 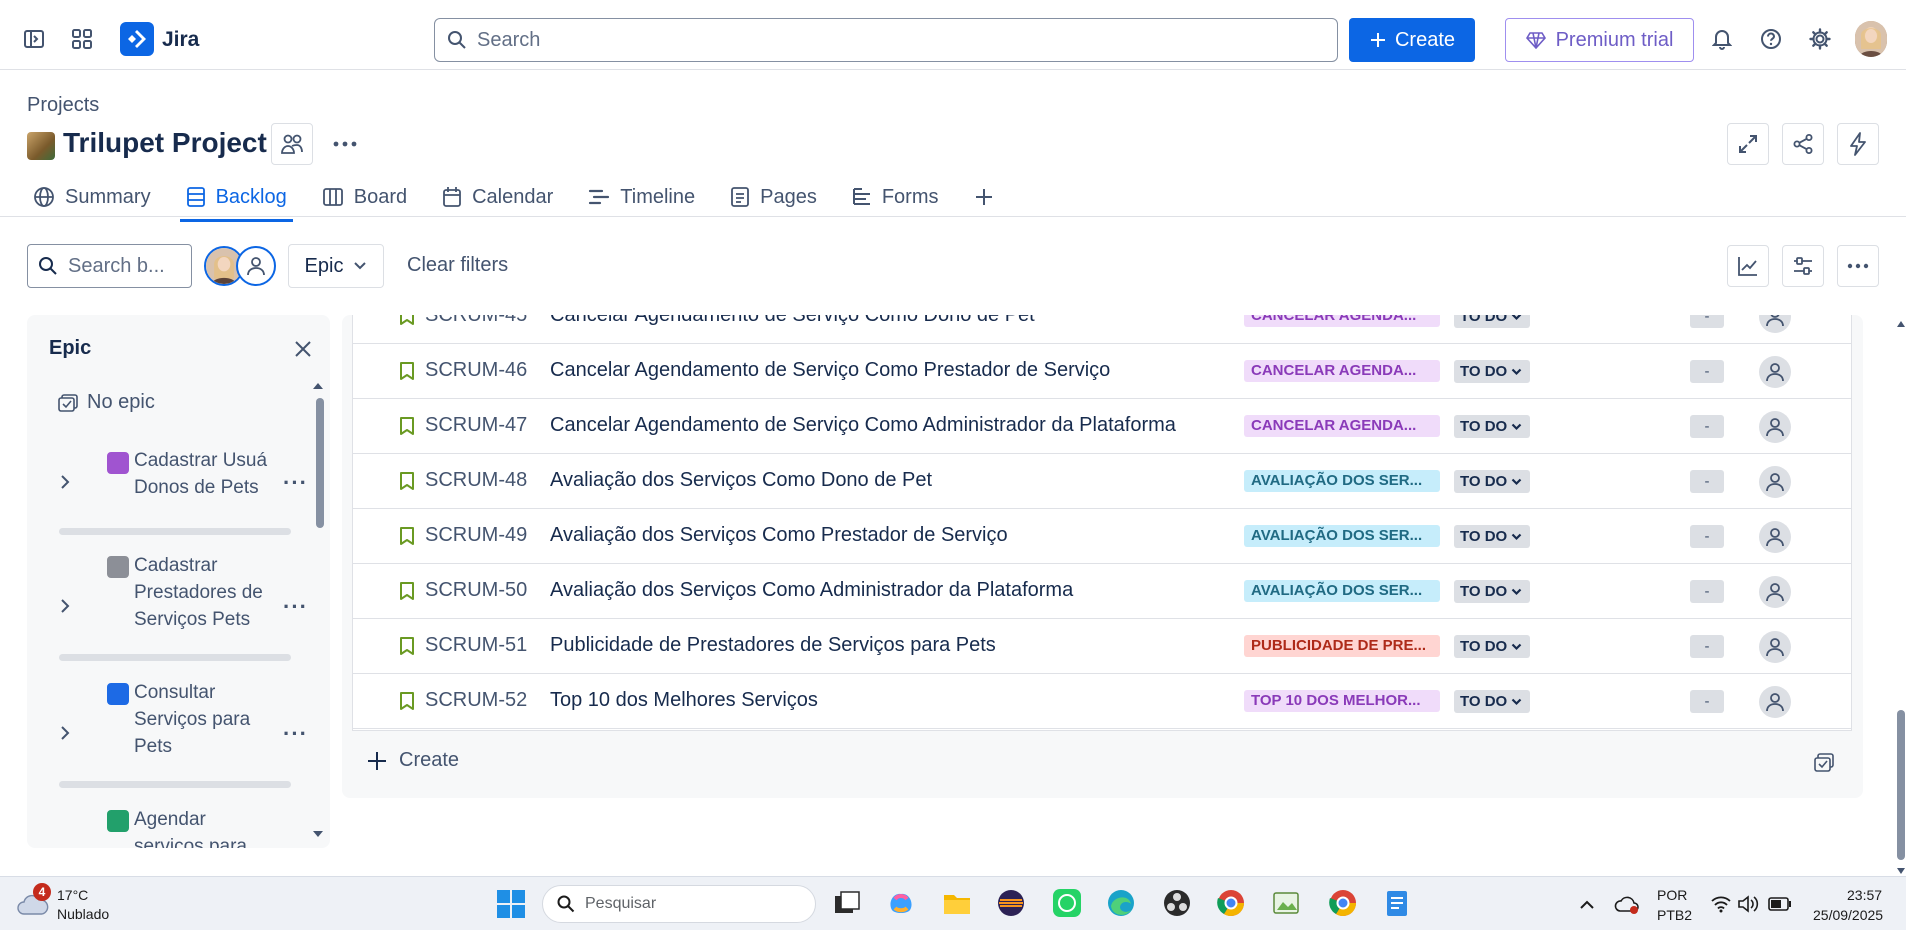 I want to click on volume-icon, so click(x=1748, y=904).